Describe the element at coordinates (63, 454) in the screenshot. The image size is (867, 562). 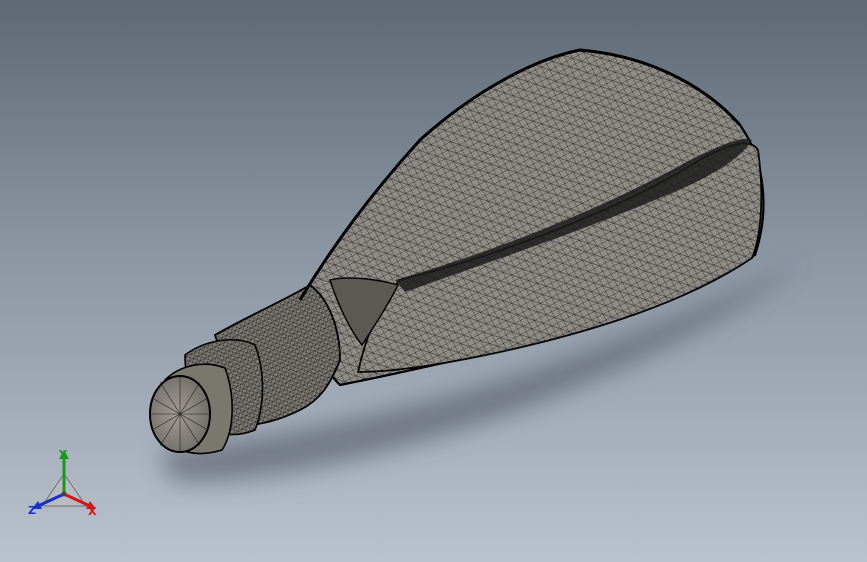
I see `triad-y-label: Y` at that location.